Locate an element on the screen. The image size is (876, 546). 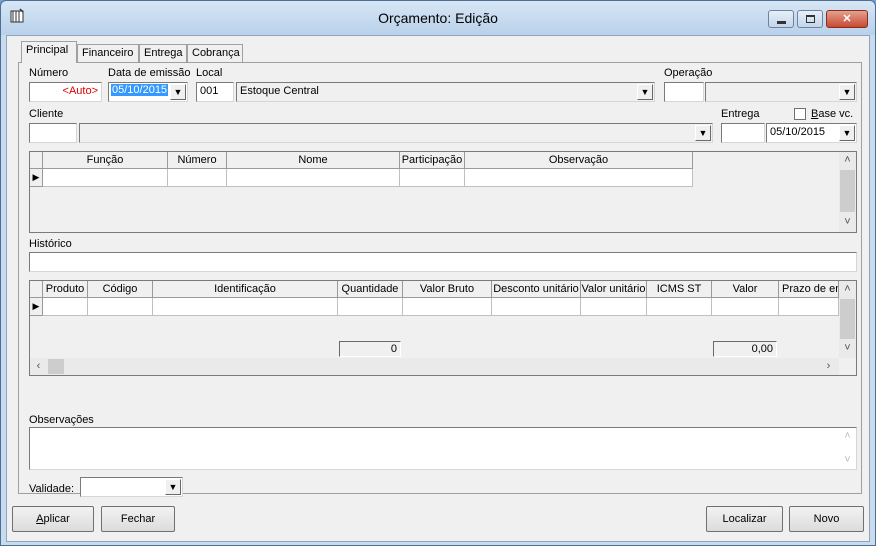
entrega-date-field: 05/10/2015 ▼ is located at coordinates (811, 133).